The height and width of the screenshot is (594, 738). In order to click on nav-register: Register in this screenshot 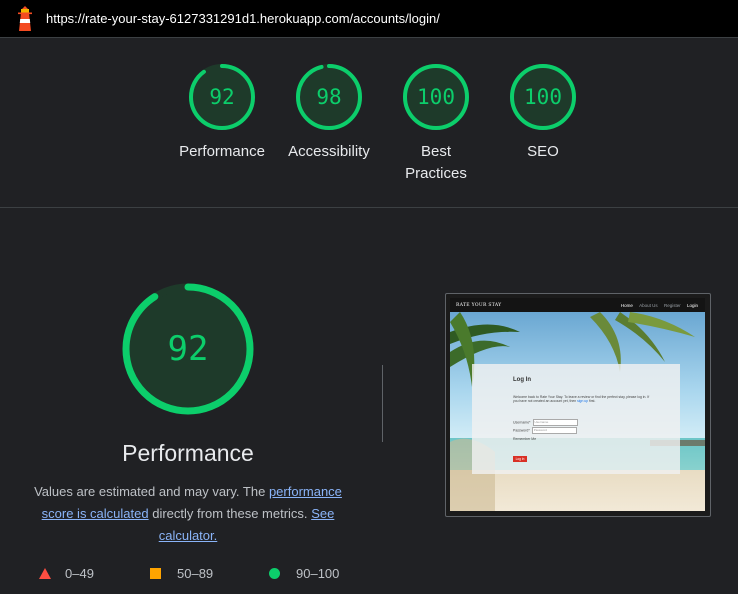, I will do `click(672, 305)`.